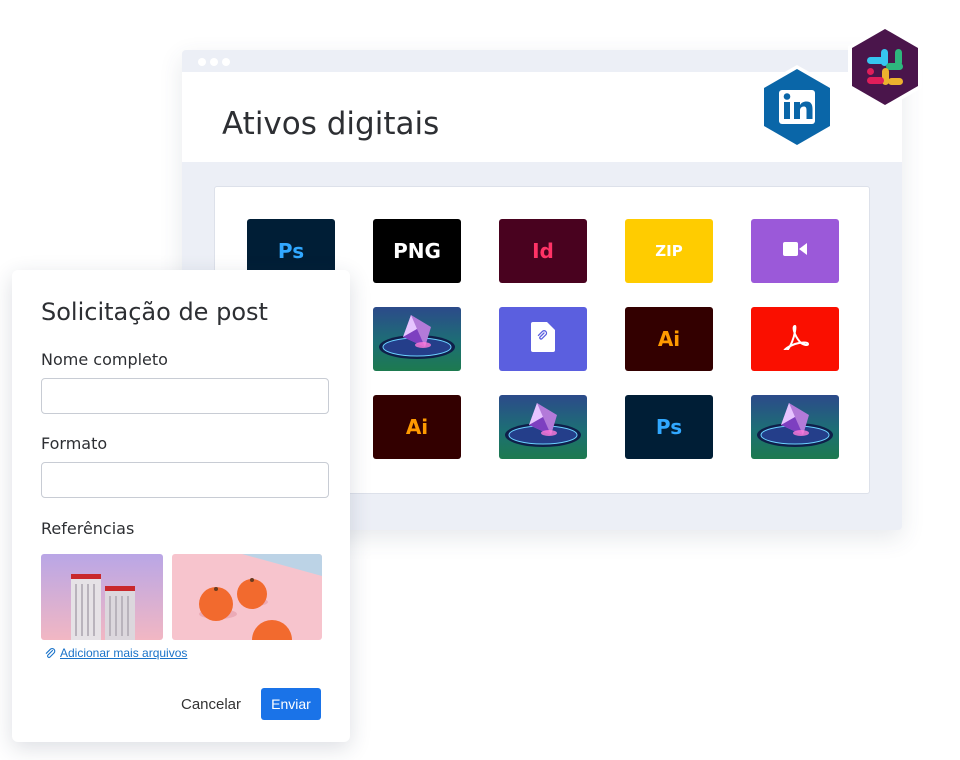 This screenshot has width=960, height=760. What do you see at coordinates (50, 653) in the screenshot?
I see `paperclip-icon` at bounding box center [50, 653].